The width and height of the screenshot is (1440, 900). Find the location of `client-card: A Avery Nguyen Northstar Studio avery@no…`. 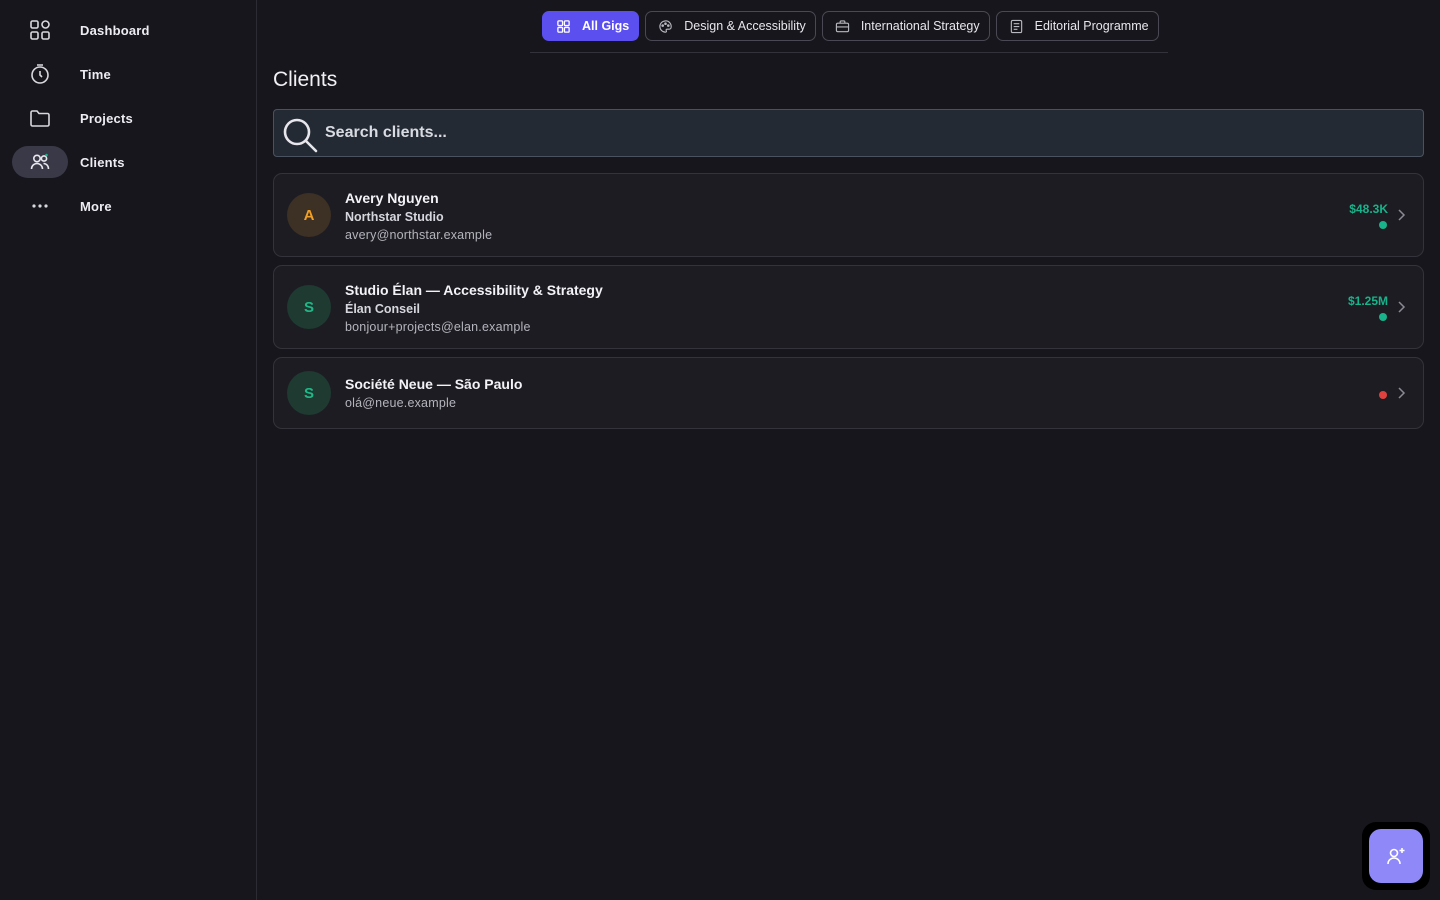

client-card: A Avery Nguyen Northstar Studio avery@no… is located at coordinates (848, 215).